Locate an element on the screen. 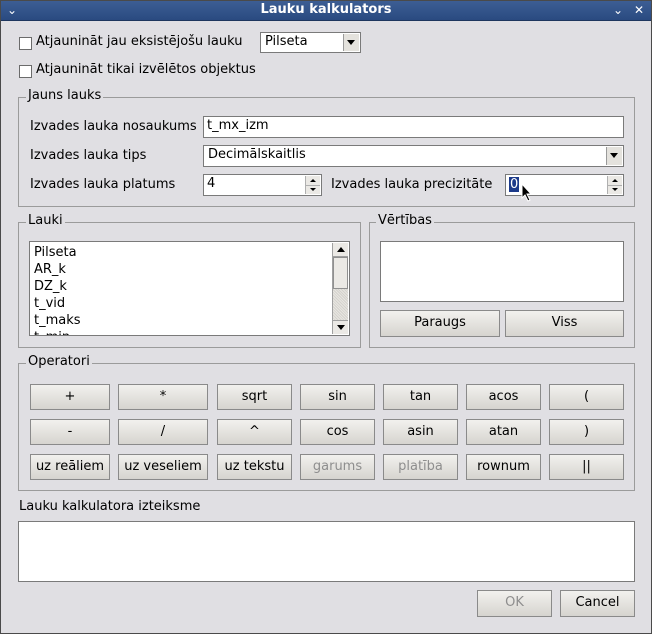 This screenshot has height=634, width=652. existing-field-value: Pilseta is located at coordinates (286, 41).